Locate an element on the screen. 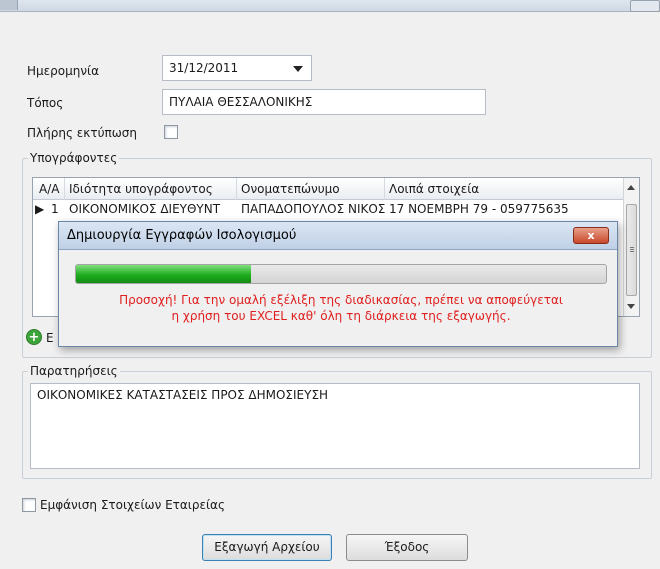  col-header-role: Ιδιότητα υπογράφοντος is located at coordinates (151, 189).